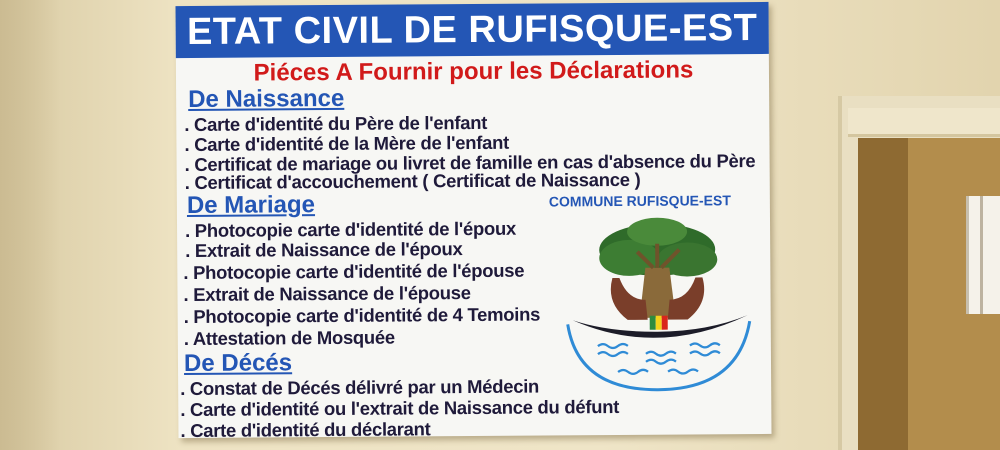  What do you see at coordinates (924, 122) in the screenshot?
I see `door-lintel` at bounding box center [924, 122].